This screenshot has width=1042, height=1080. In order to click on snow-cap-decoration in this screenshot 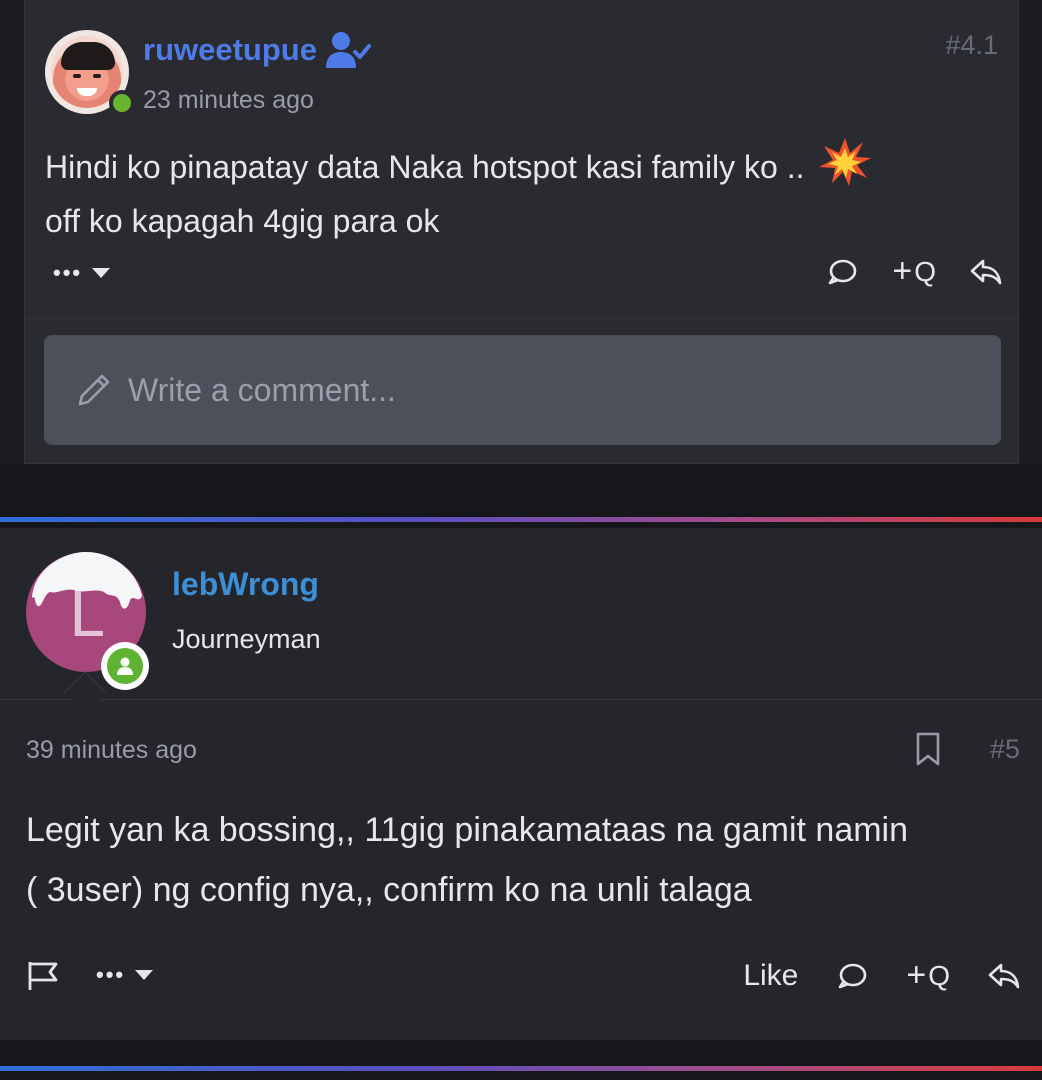, I will do `click(87, 580)`.